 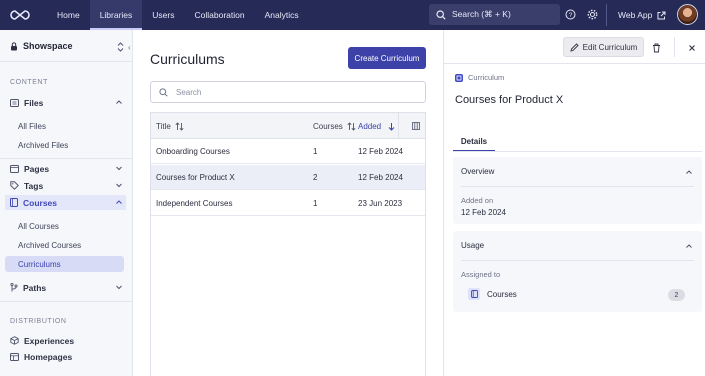 What do you see at coordinates (288, 151) in the screenshot?
I see `table-row: Onboarding Courses 1 12 Feb 2024` at bounding box center [288, 151].